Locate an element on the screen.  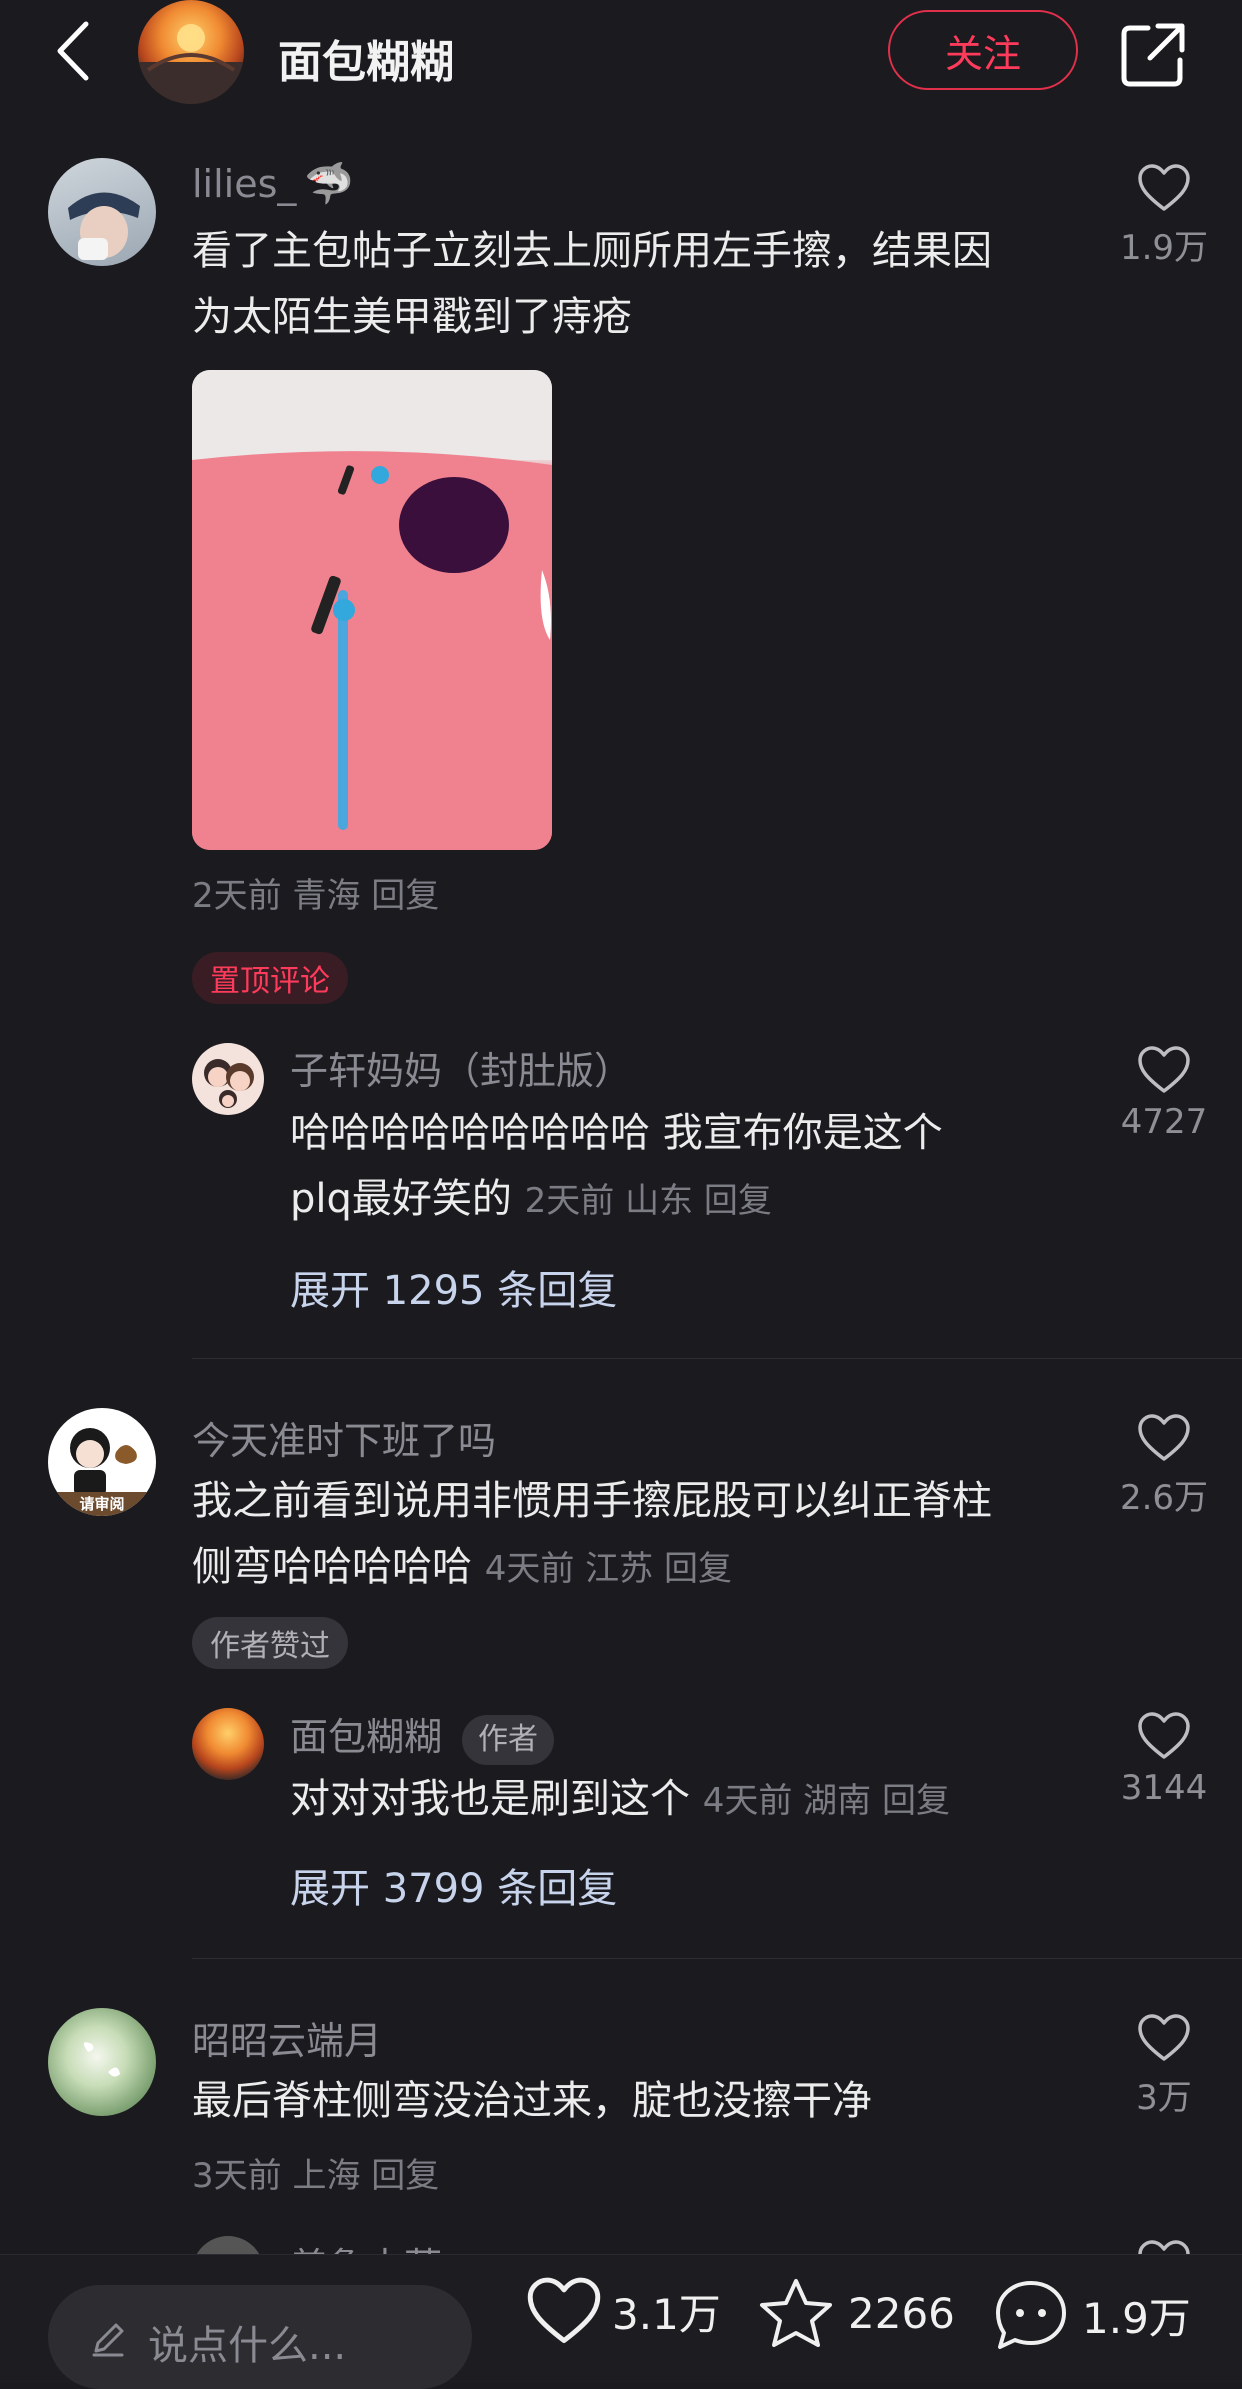
reply-line: 哈哈哈哈哈哈哈哈哈 我宣布你是这个 is located at coordinates (616, 1133).